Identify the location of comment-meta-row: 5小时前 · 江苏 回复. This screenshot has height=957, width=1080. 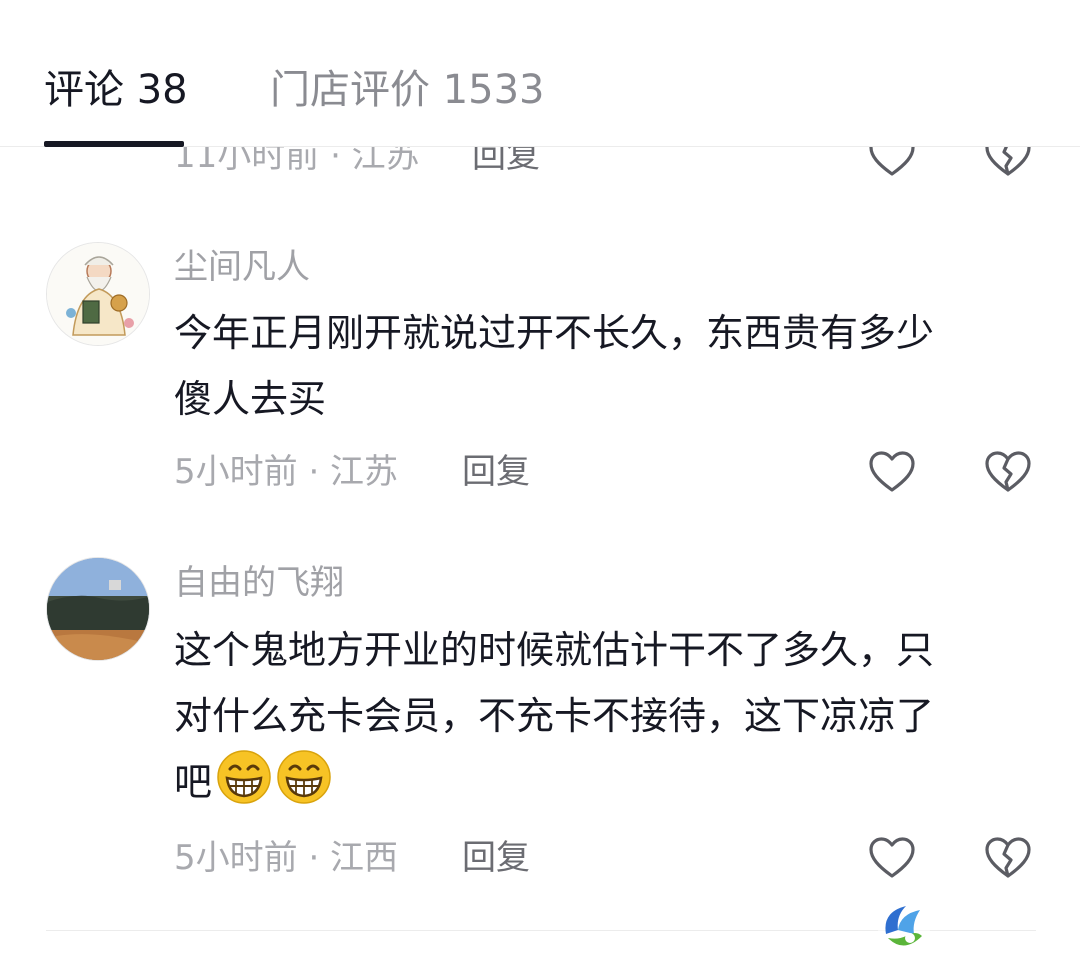
(352, 472).